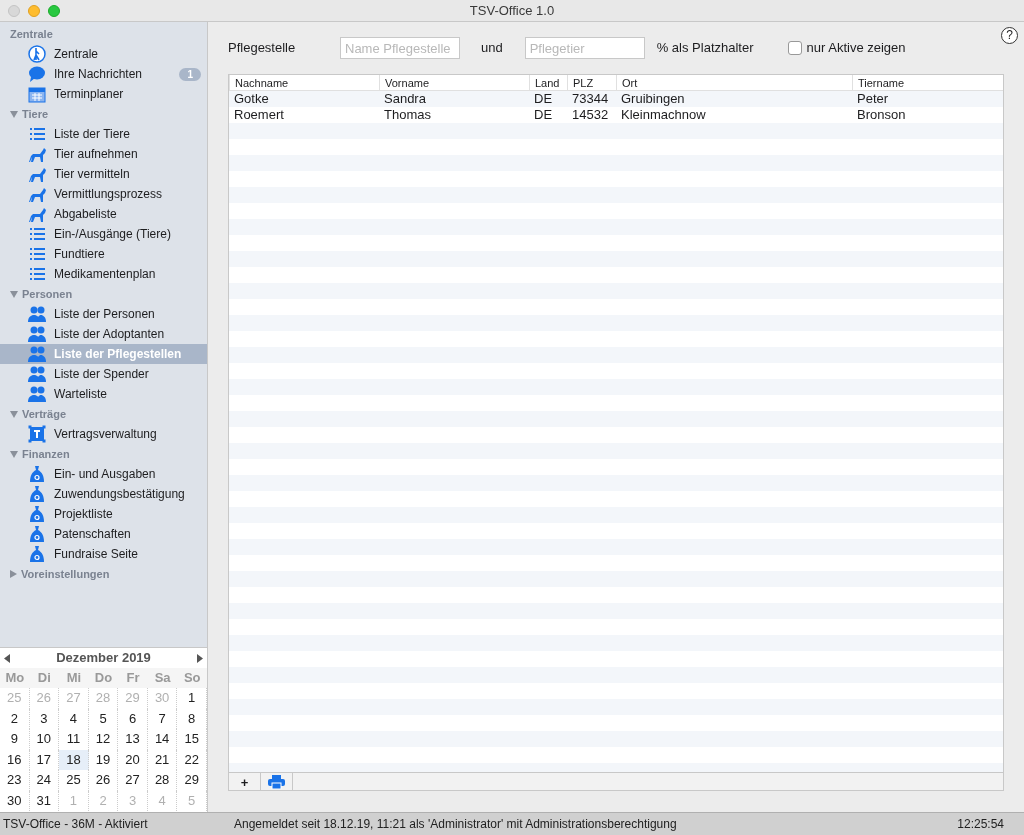 This screenshot has width=1024, height=835. What do you see at coordinates (15, 800) in the screenshot?
I see `calendar-day: 30` at bounding box center [15, 800].